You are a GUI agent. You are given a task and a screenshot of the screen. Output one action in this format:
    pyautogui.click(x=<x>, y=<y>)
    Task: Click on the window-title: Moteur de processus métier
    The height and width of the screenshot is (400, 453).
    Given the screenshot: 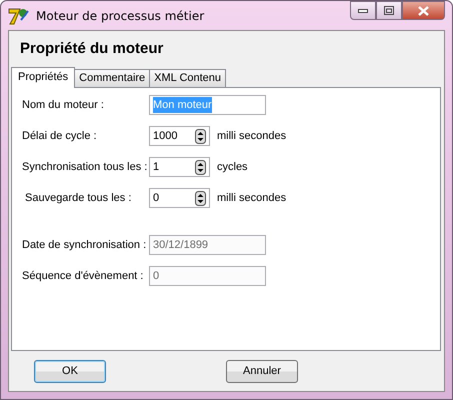 What is the action you would take?
    pyautogui.click(x=120, y=16)
    